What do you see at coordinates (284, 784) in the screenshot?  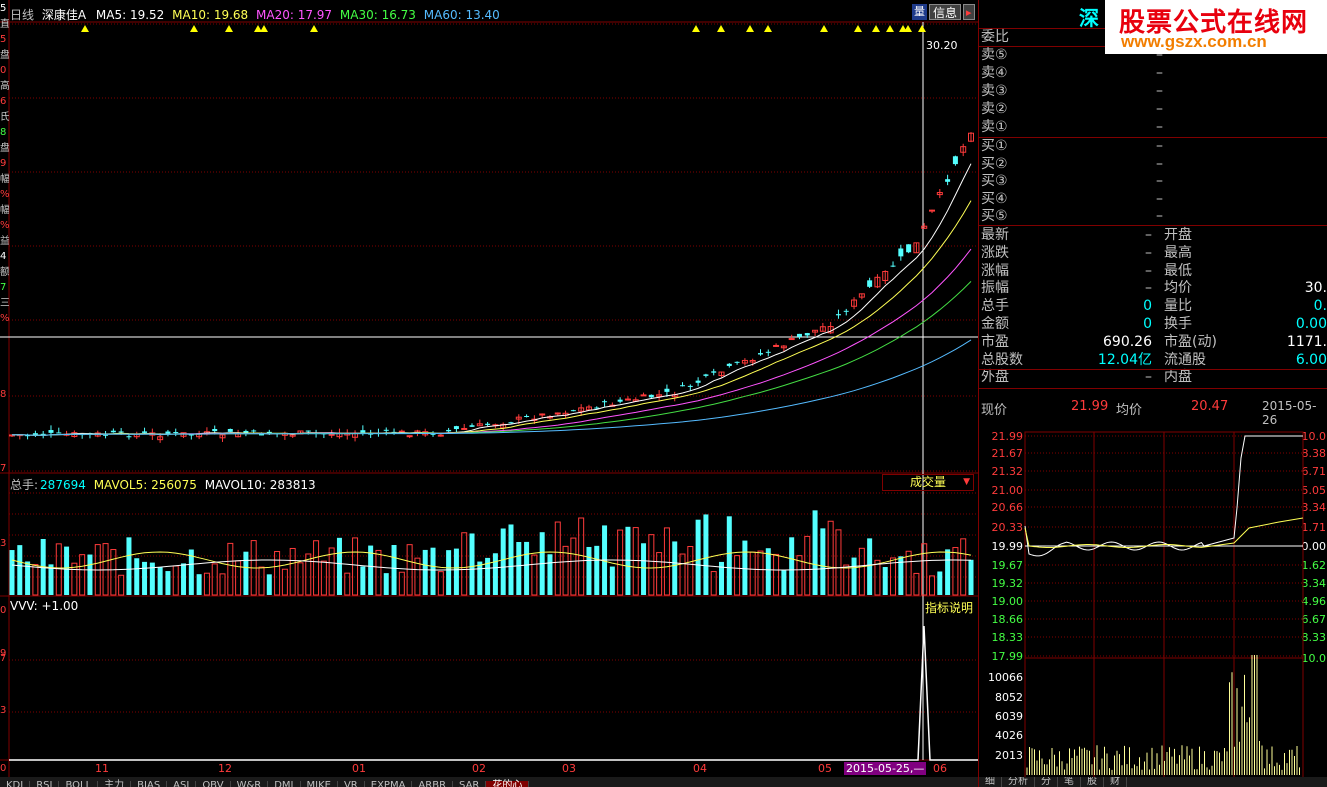 I see `indicator-tab: DMI` at bounding box center [284, 784].